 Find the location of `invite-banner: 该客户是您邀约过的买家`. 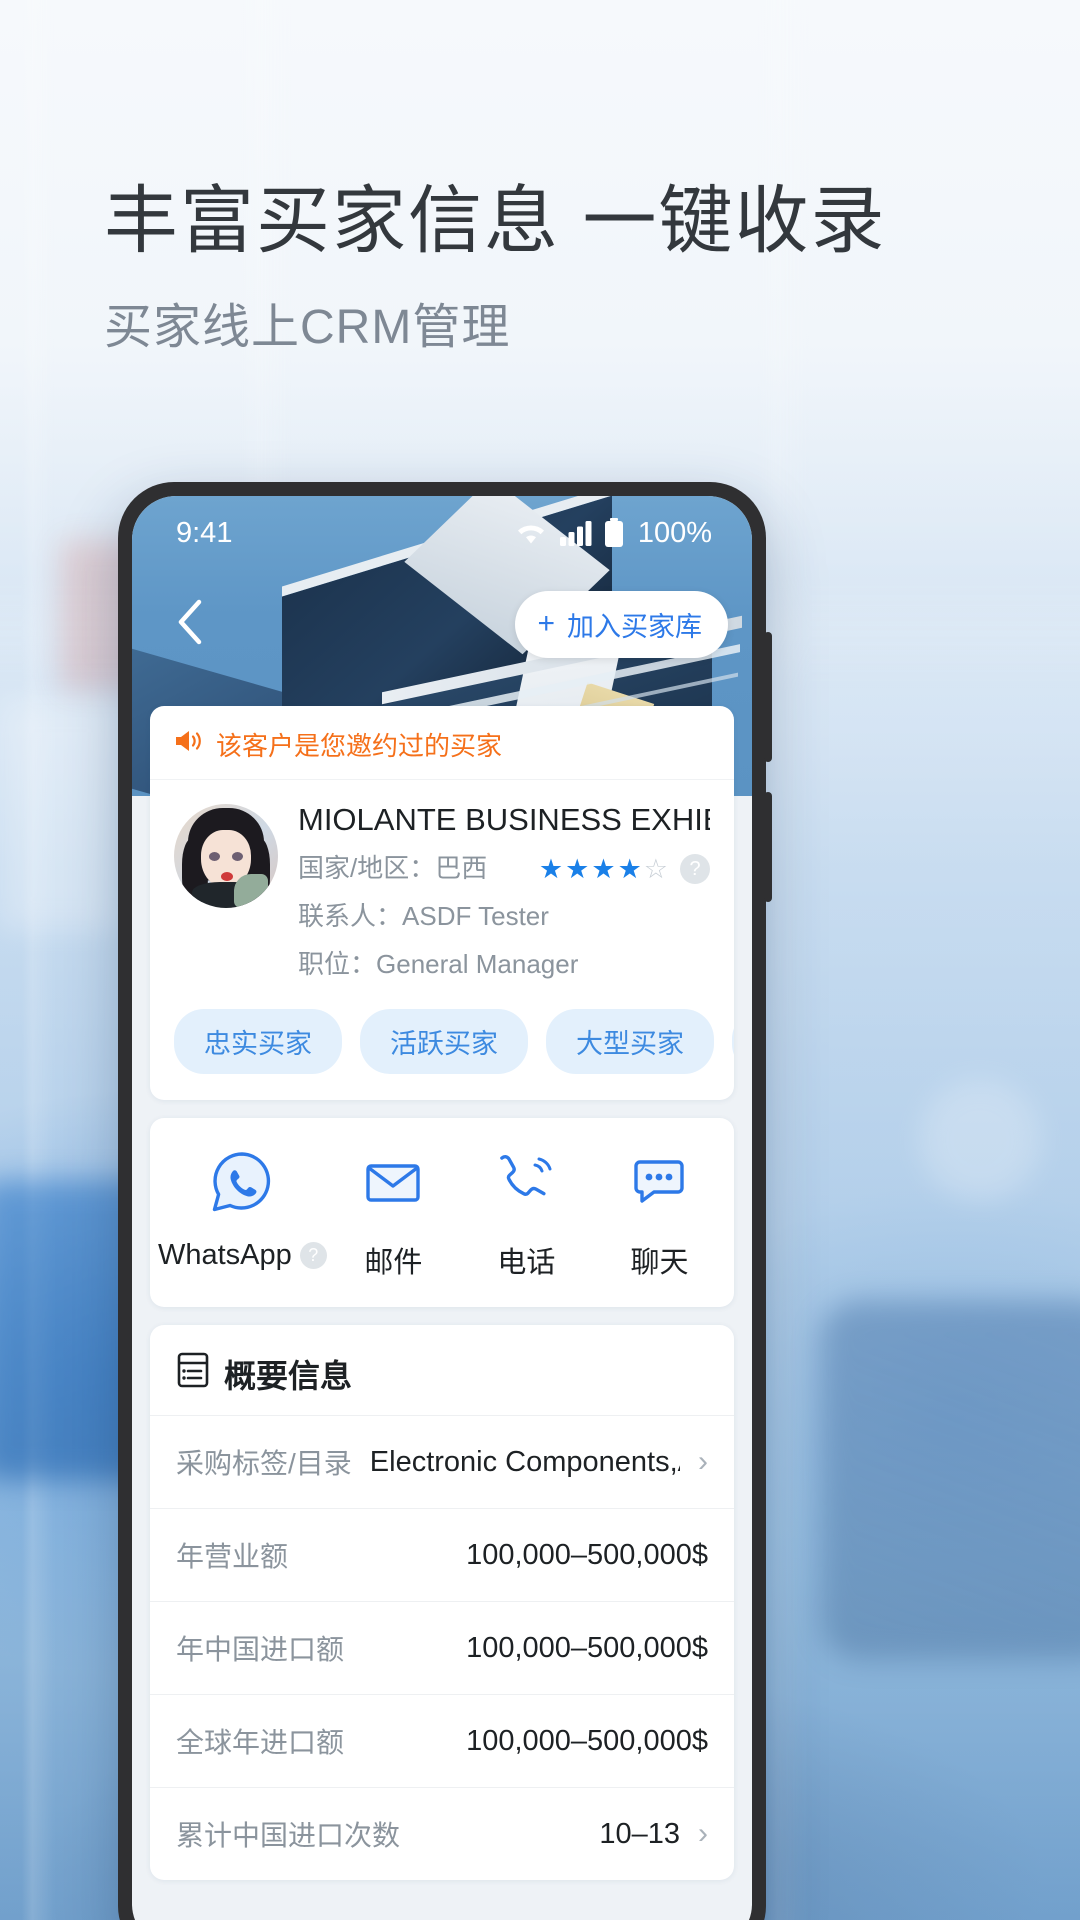

invite-banner: 该客户是您邀约过的买家 is located at coordinates (442, 743).